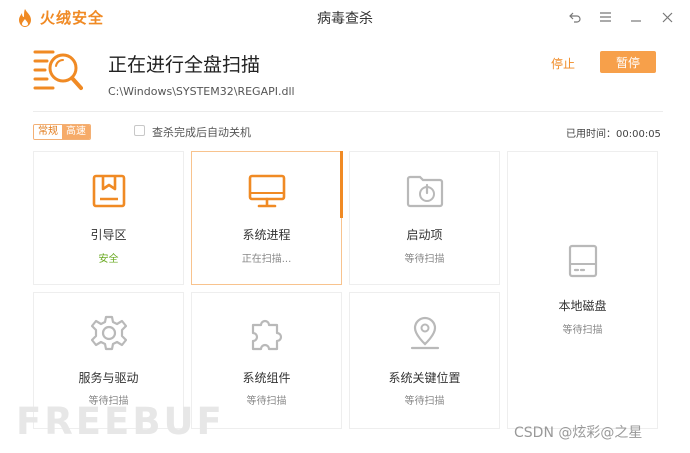 The image size is (690, 453). I want to click on card-name: 系统组件, so click(266, 378).